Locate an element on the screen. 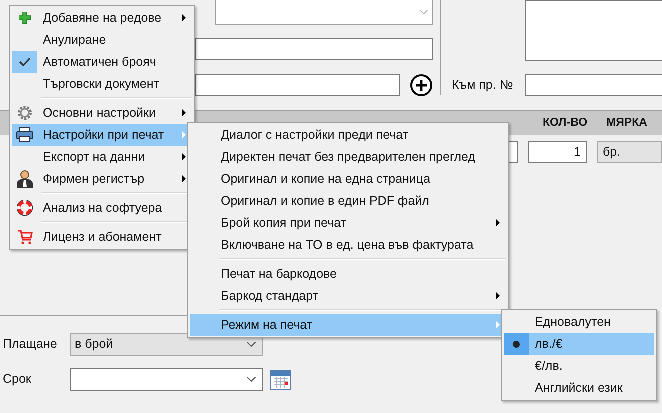 The image size is (662, 413). field-label: Към пр. № is located at coordinates (483, 85).